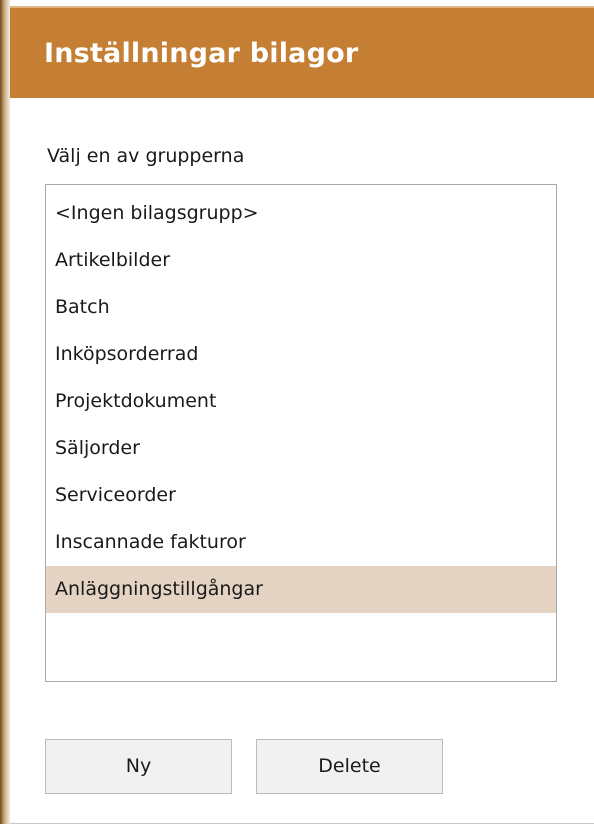  Describe the element at coordinates (301, 307) in the screenshot. I see `list-item-batch: Batch` at that location.